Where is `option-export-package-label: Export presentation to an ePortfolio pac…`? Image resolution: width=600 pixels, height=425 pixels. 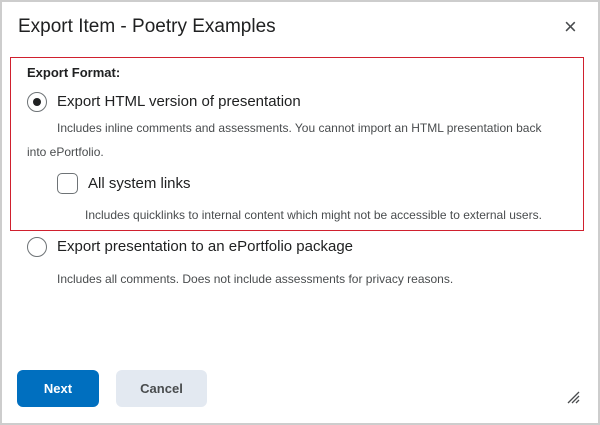 option-export-package-label: Export presentation to an ePortfolio pac… is located at coordinates (205, 246).